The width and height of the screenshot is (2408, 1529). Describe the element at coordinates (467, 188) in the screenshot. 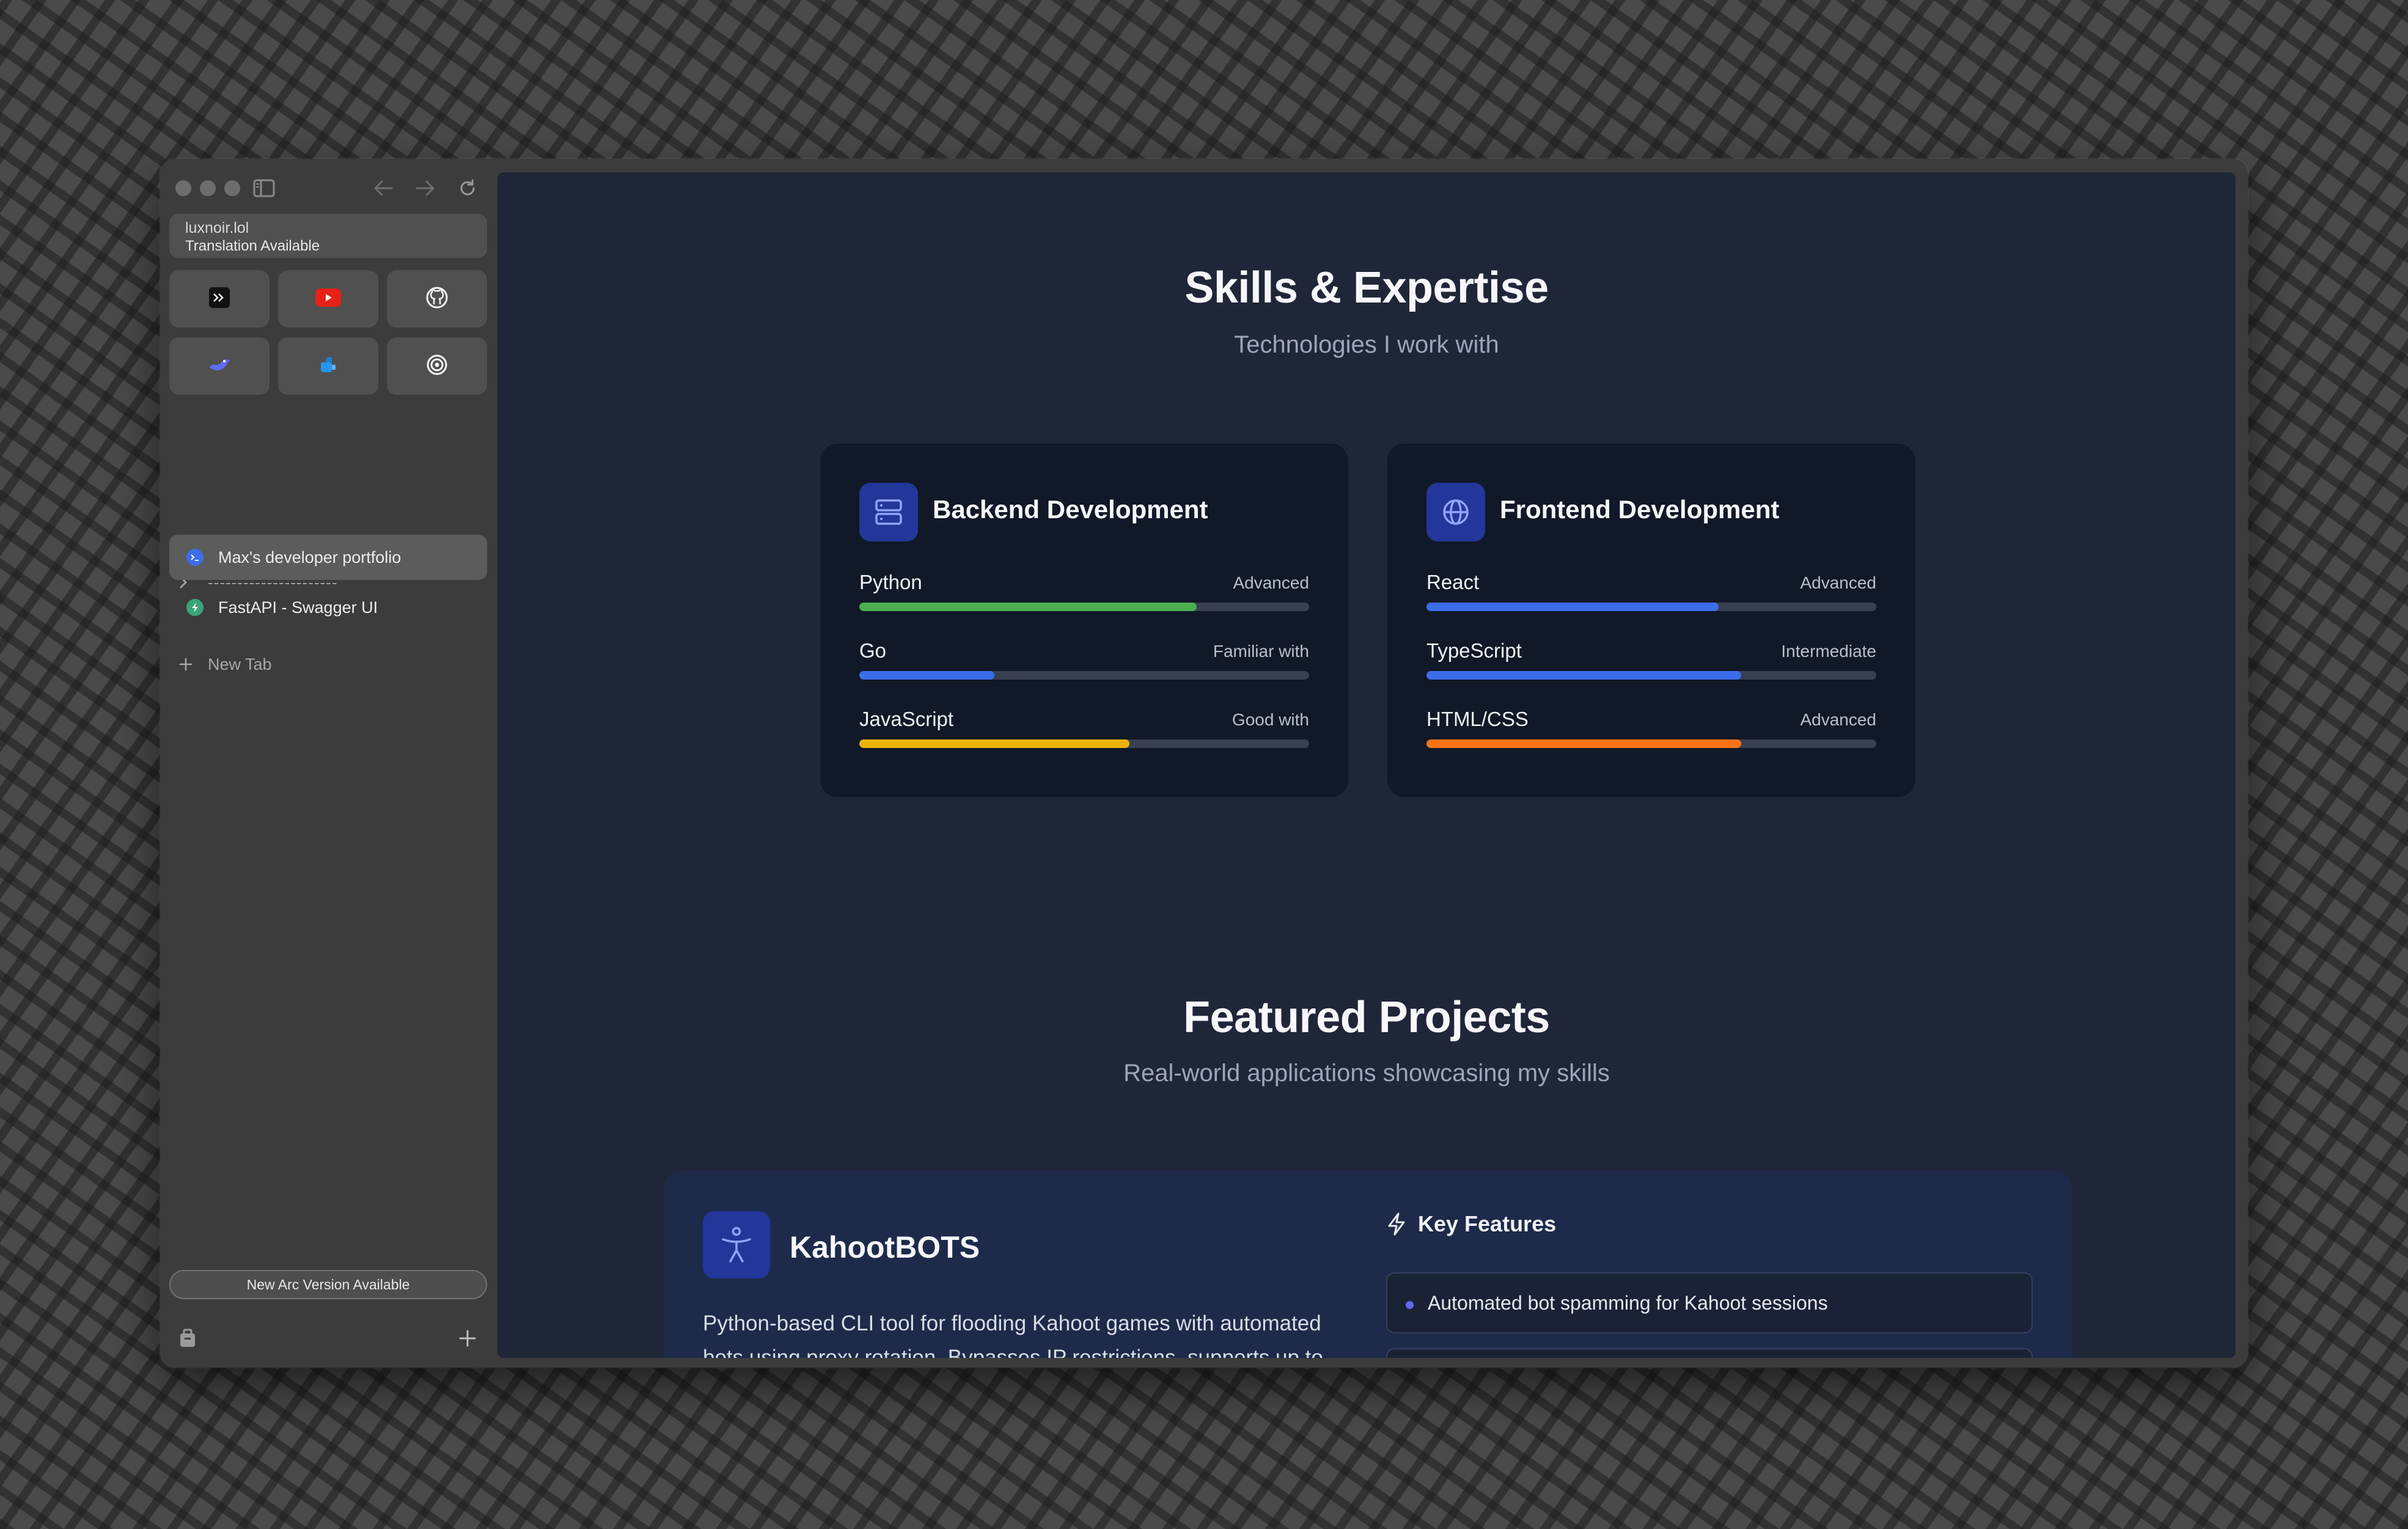

I see `reload-icon` at that location.